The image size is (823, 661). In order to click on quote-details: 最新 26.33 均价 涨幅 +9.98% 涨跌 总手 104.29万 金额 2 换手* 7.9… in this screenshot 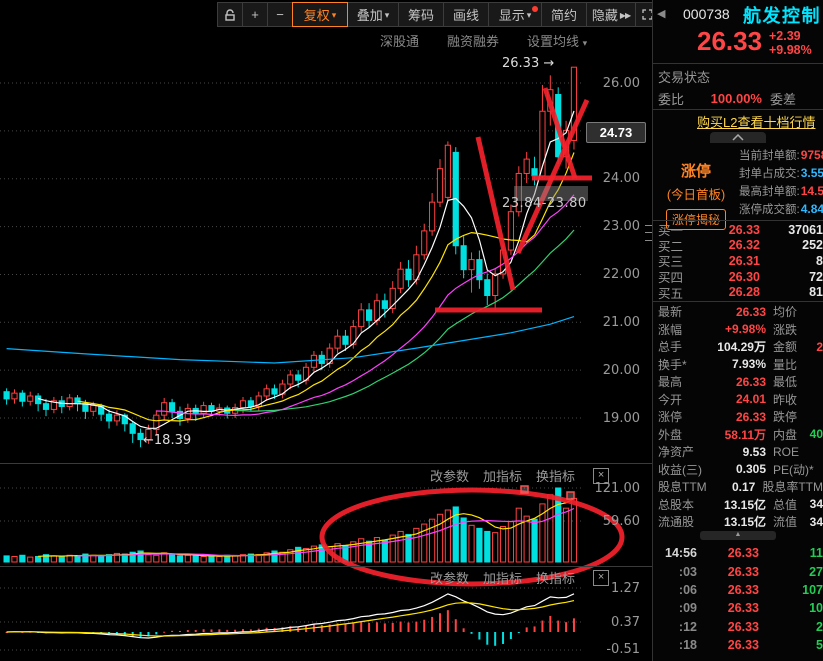, I will do `click(738, 417)`.